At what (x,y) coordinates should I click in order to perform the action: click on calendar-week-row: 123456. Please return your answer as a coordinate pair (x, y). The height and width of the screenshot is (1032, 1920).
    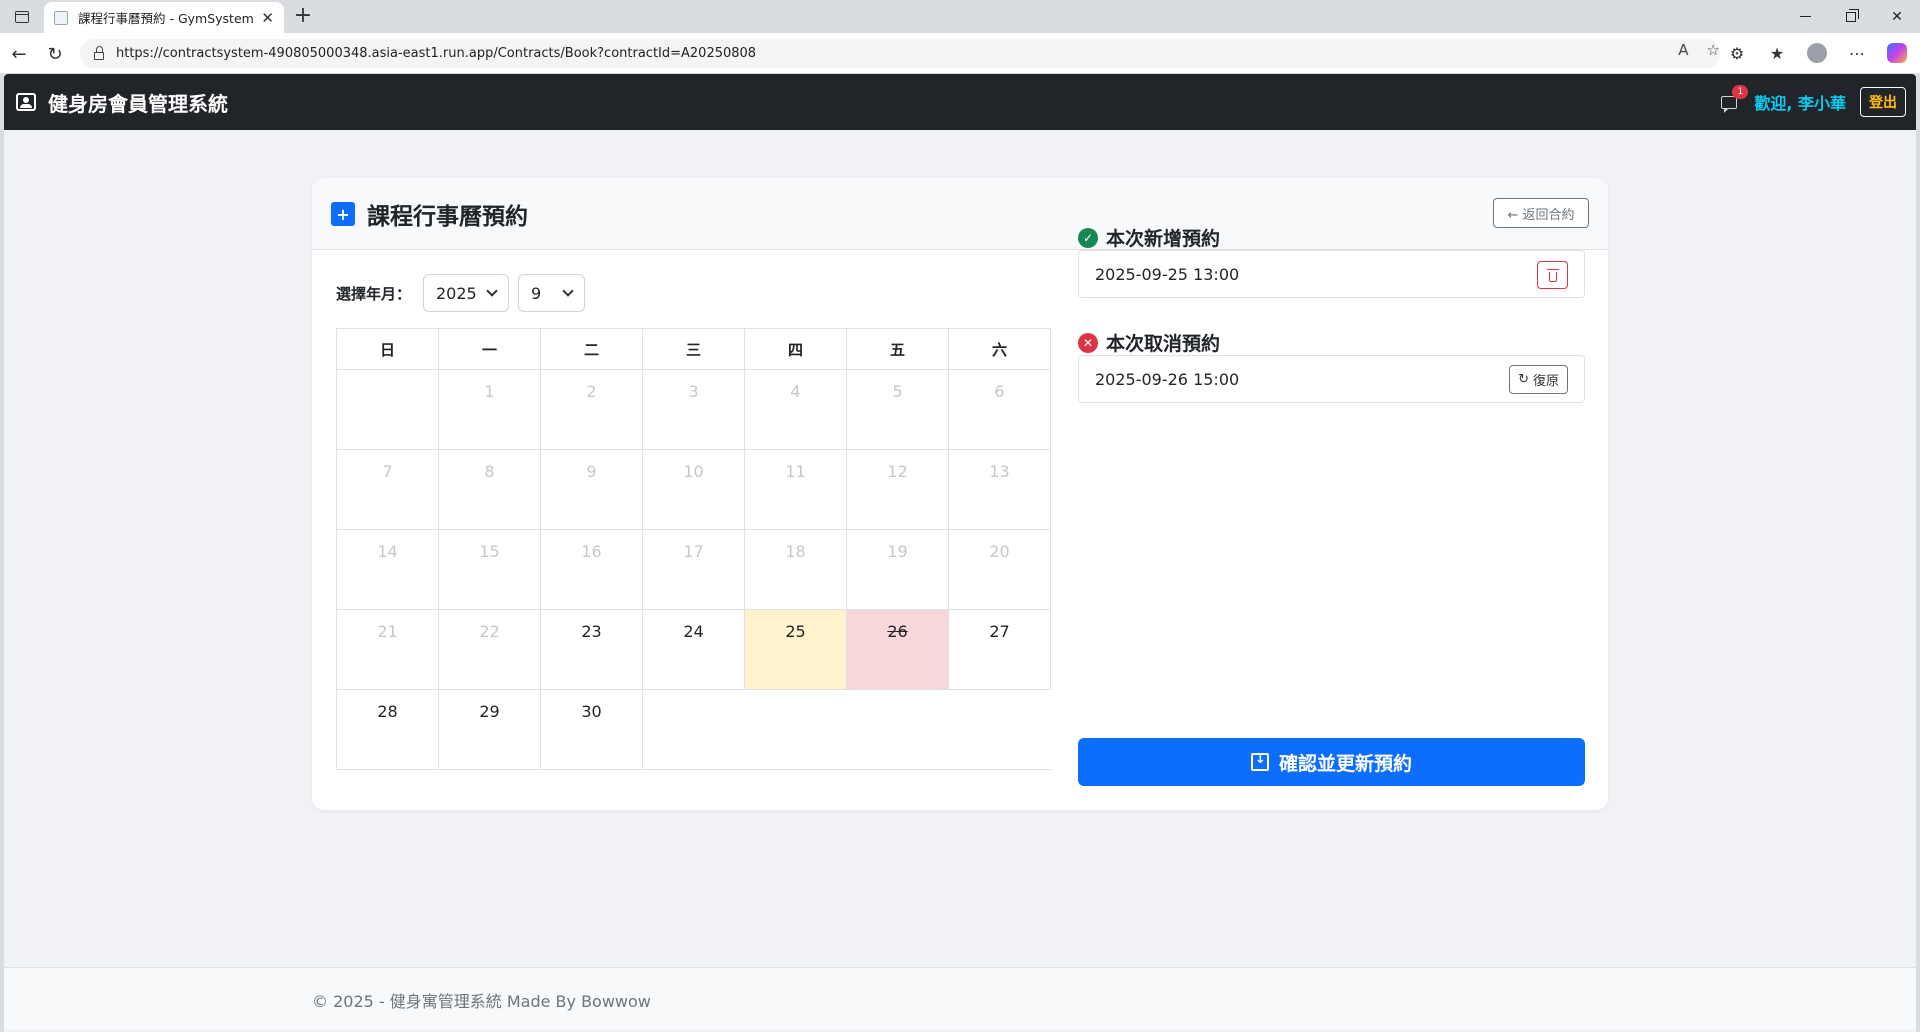
    Looking at the image, I should click on (693, 409).